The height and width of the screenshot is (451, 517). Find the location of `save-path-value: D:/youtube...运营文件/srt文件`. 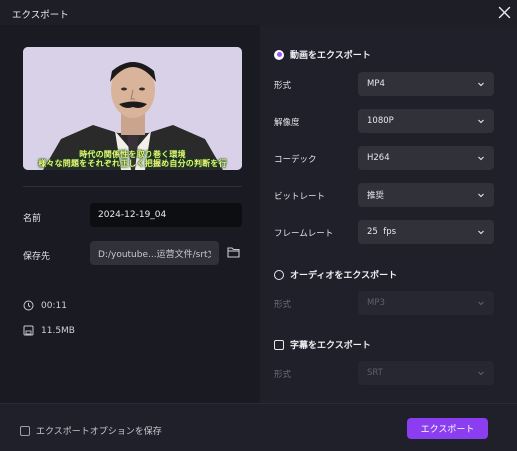

save-path-value: D:/youtube...运营文件/srt文件 is located at coordinates (154, 254).